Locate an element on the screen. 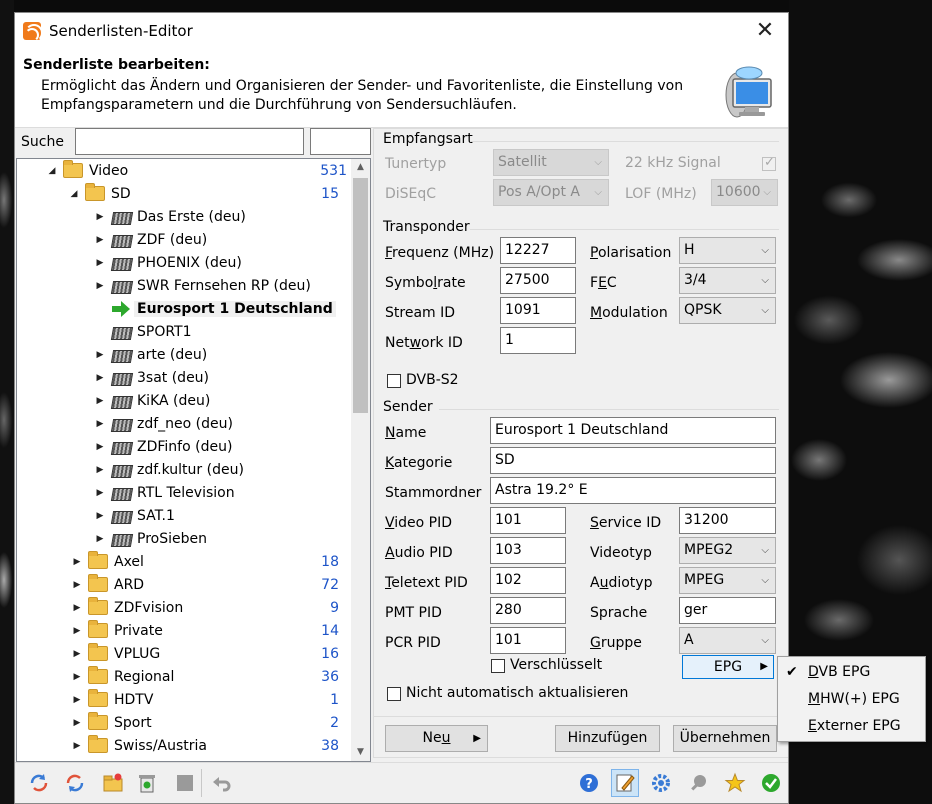 Image resolution: width=932 pixels, height=804 pixels. tree-channel-item: ▶ ZDF (deu) is located at coordinates (151, 239).